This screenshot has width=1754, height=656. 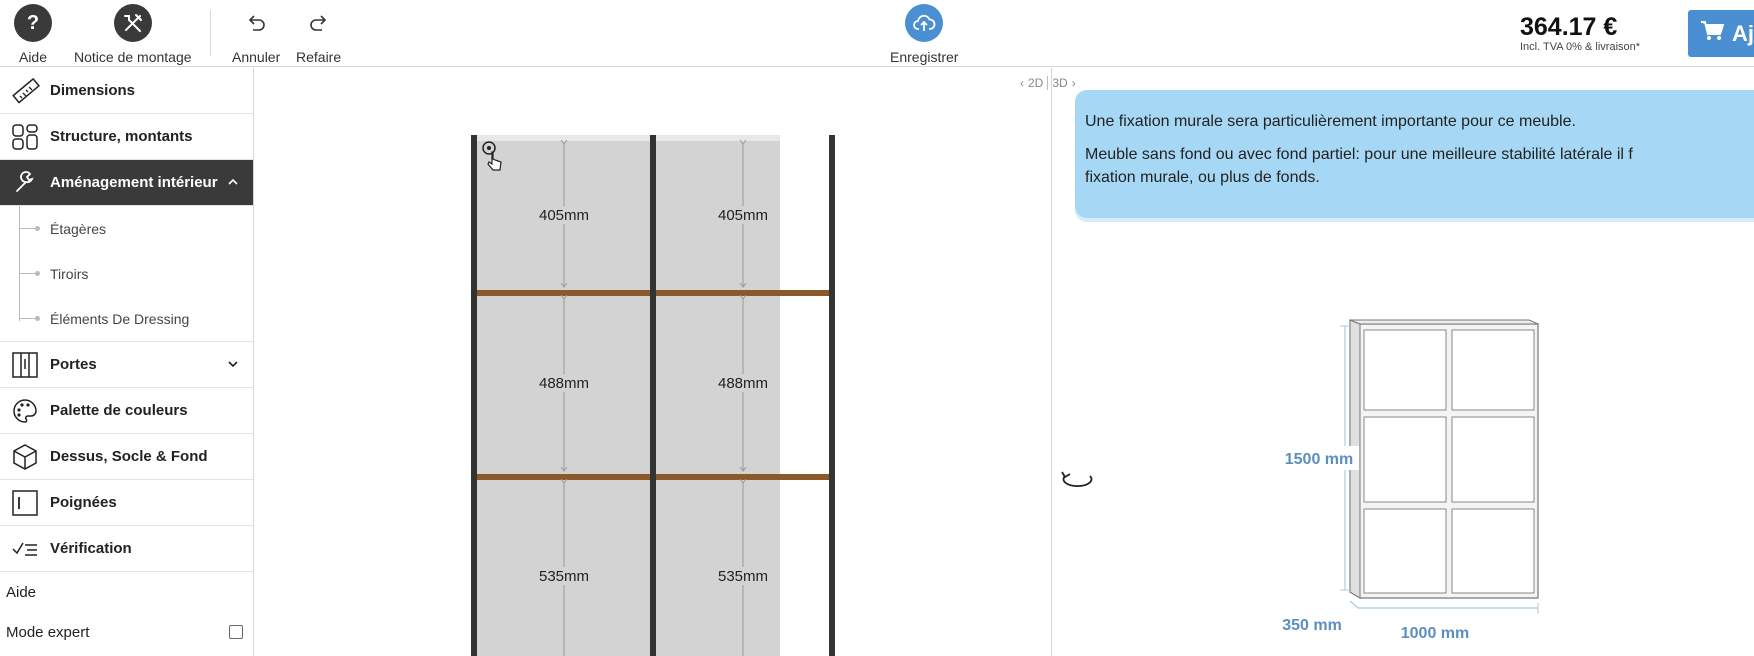 I want to click on ruler-icon, so click(x=25, y=91).